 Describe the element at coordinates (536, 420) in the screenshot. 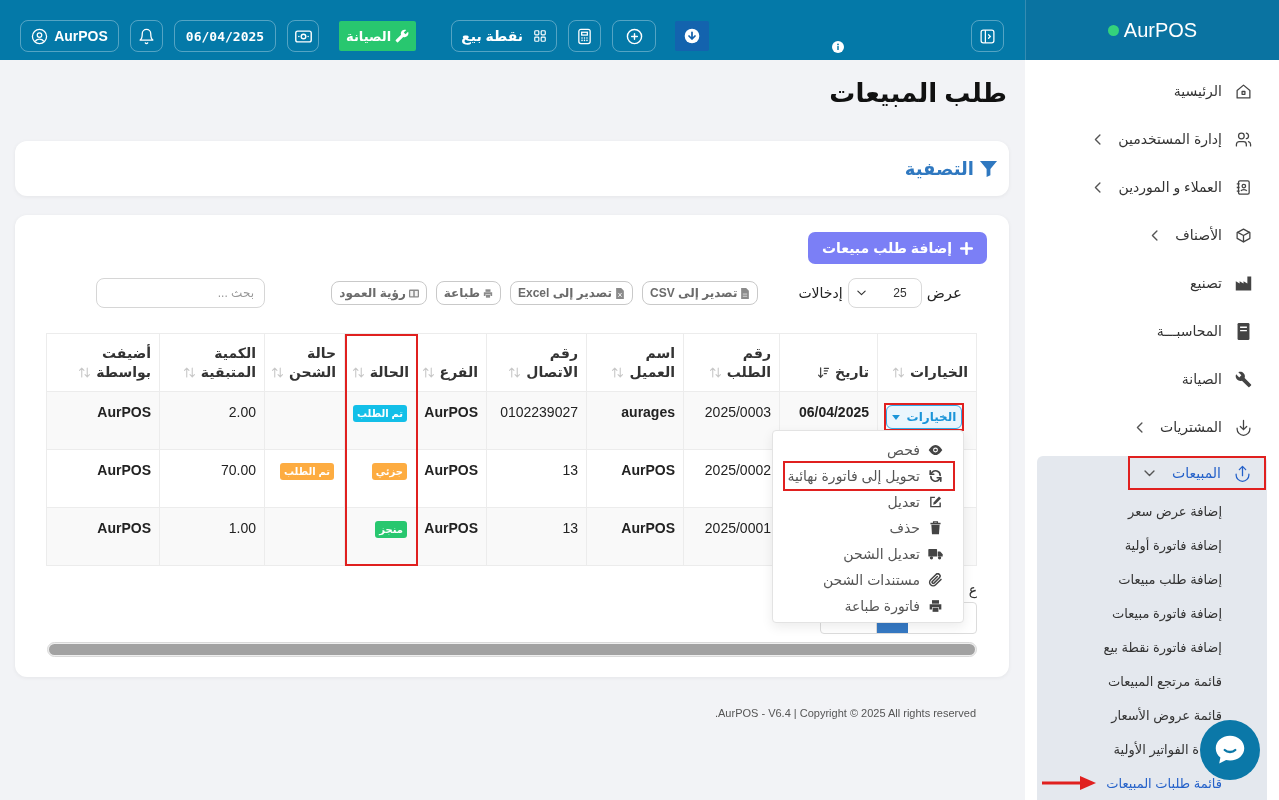

I see `table-cell: 0102239027` at that location.